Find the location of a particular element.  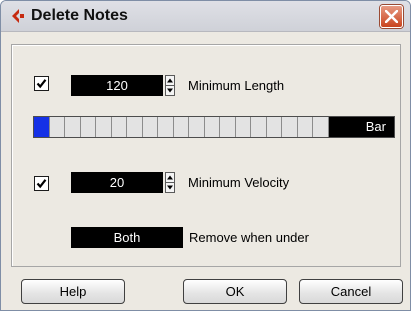

help-button: Help is located at coordinates (73, 291).